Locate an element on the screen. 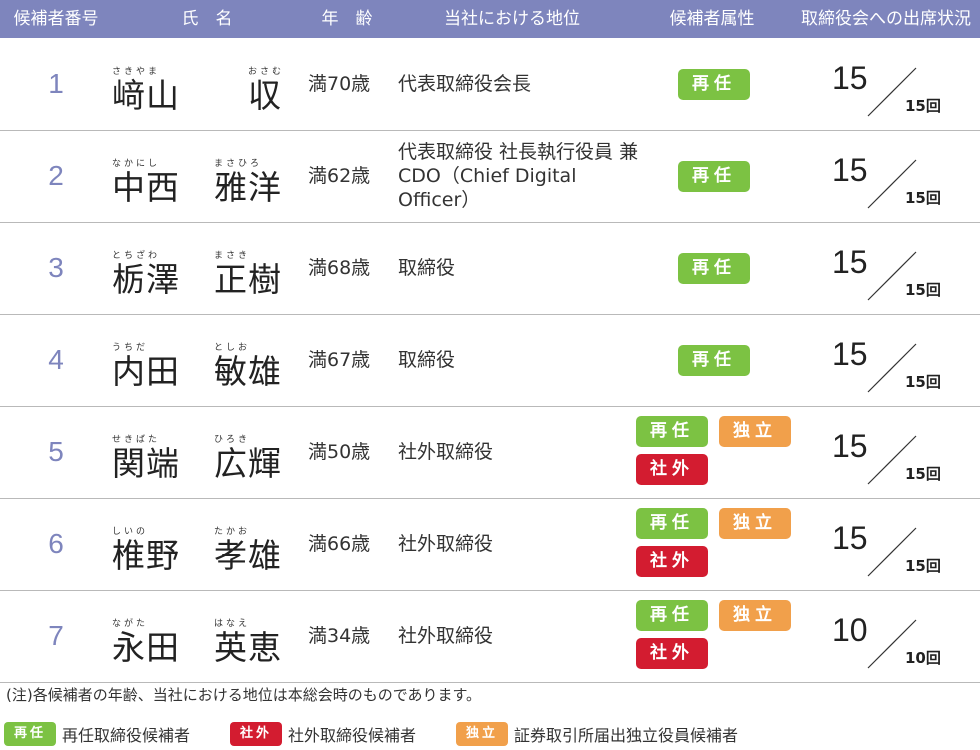 The height and width of the screenshot is (750, 980). given-kanji: 孝雄 is located at coordinates (248, 555).